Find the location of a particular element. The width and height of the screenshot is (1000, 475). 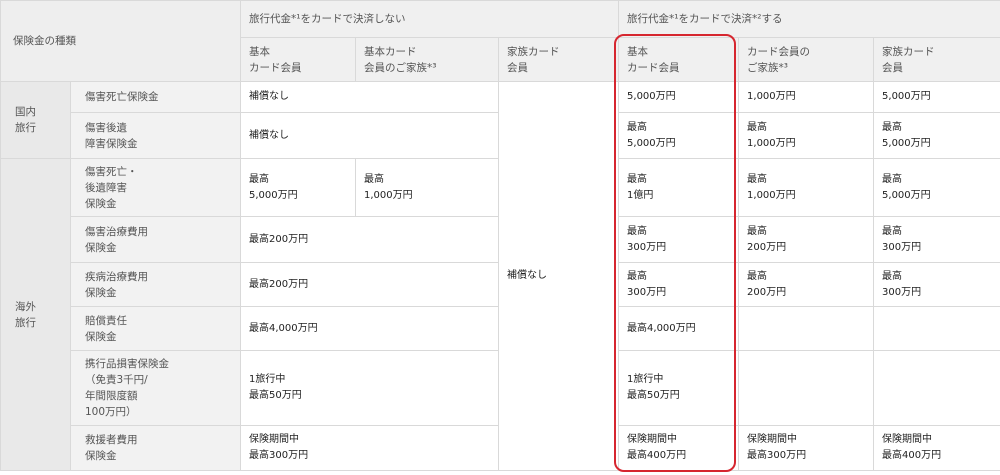

category-overseas: 海外 旅行 is located at coordinates (35, 314).